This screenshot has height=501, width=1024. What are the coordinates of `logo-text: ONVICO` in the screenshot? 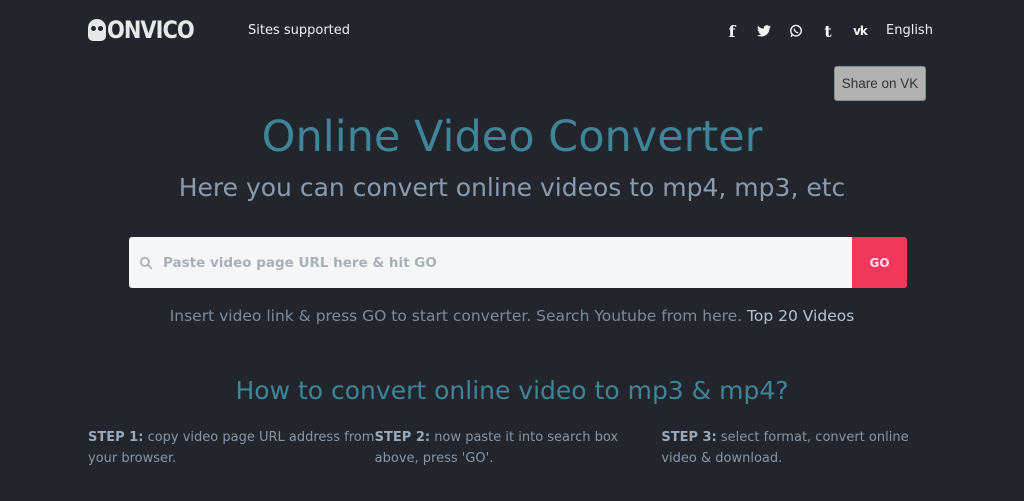 It's located at (151, 30).